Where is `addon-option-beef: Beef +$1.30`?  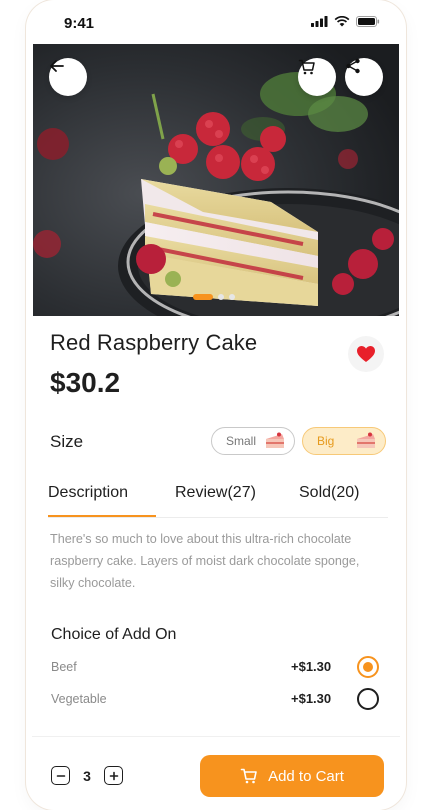
addon-option-beef: Beef +$1.30 is located at coordinates (216, 668).